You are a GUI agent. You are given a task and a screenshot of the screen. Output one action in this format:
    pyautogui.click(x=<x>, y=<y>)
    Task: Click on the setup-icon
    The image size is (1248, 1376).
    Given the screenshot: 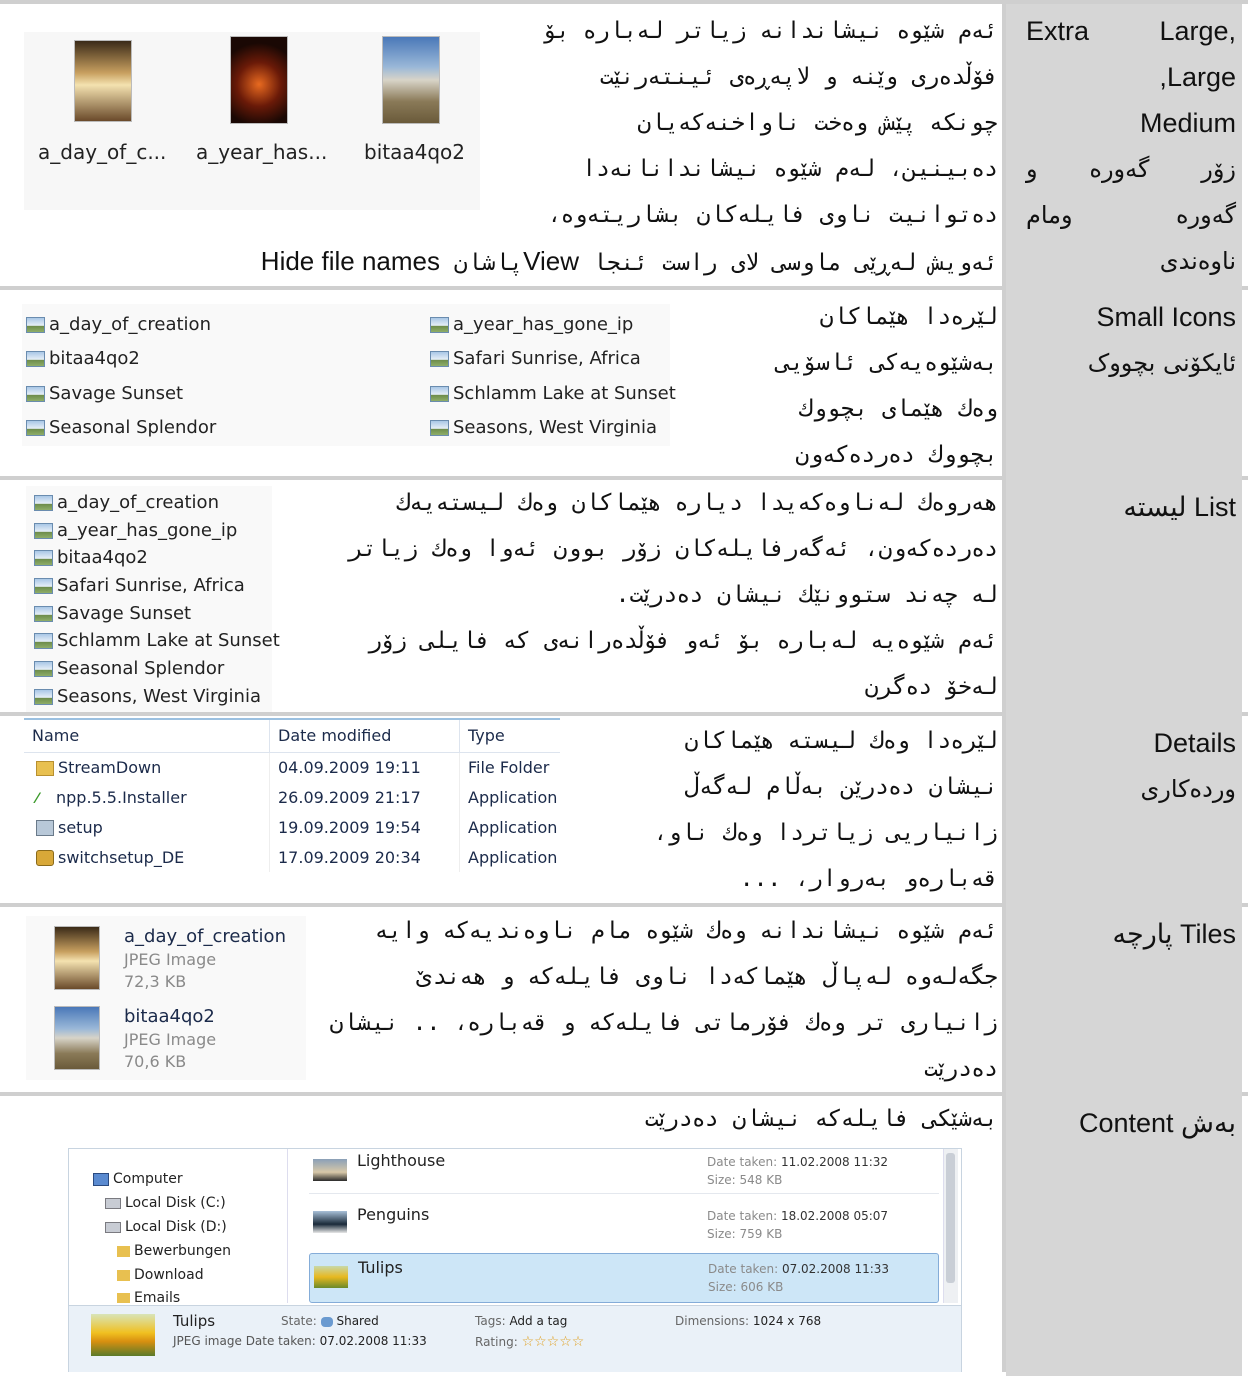 What is the action you would take?
    pyautogui.click(x=45, y=828)
    